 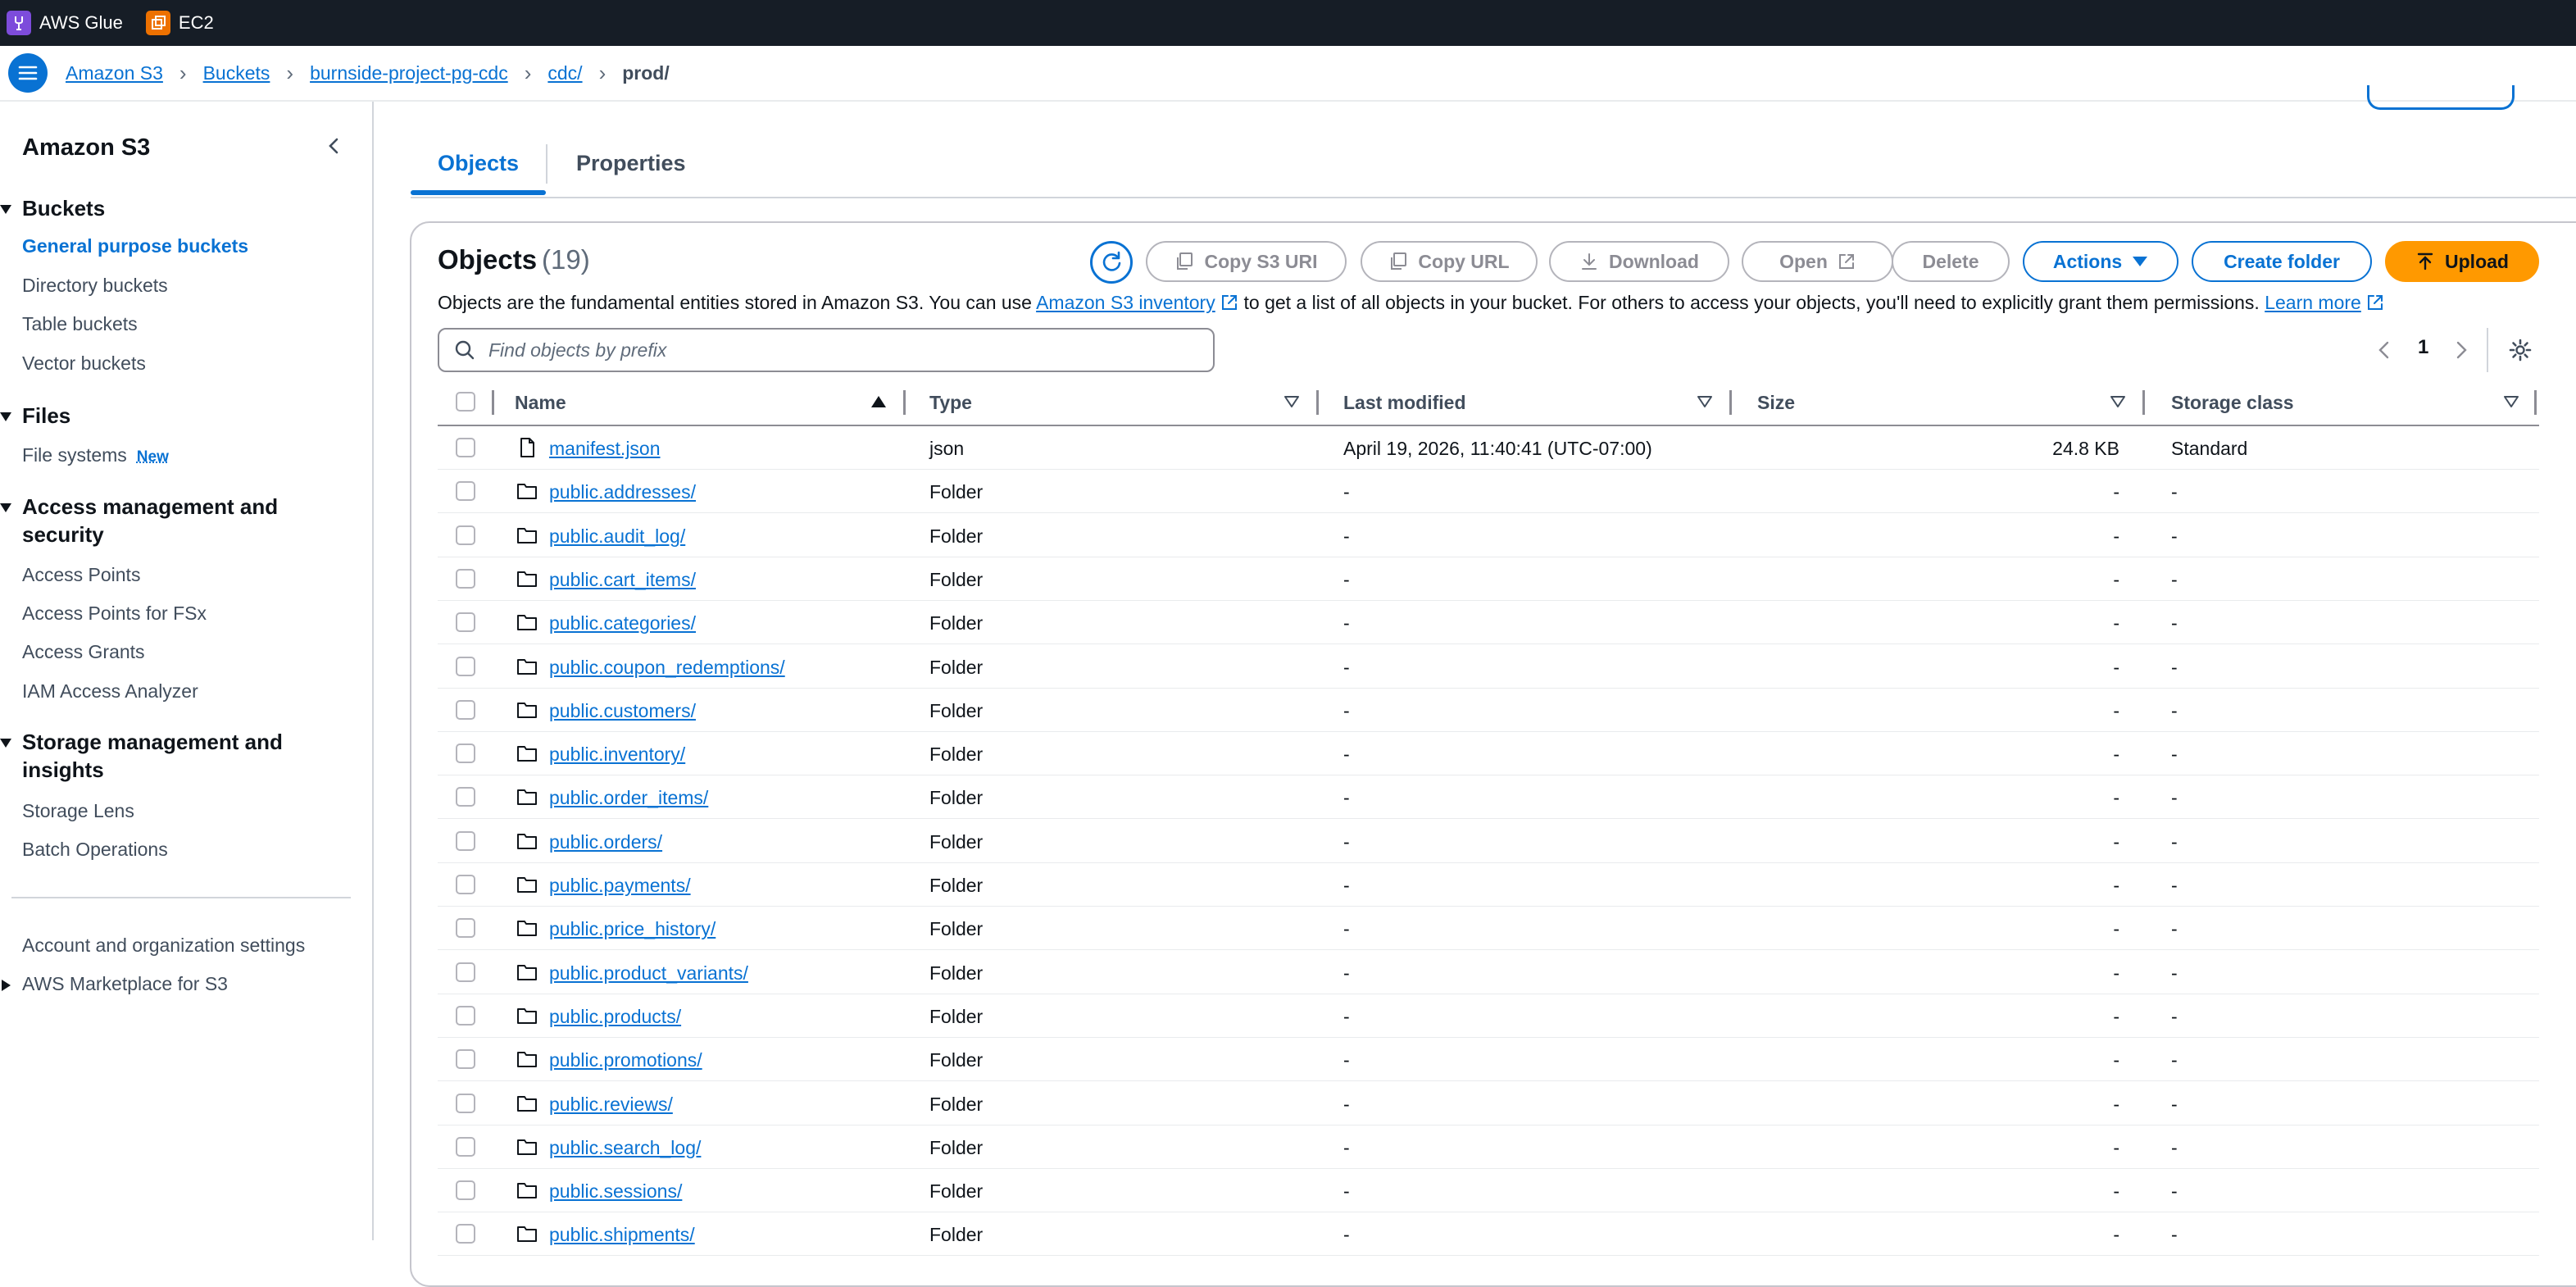 What do you see at coordinates (86, 147) in the screenshot?
I see `side-nav-title: Amazon S3` at bounding box center [86, 147].